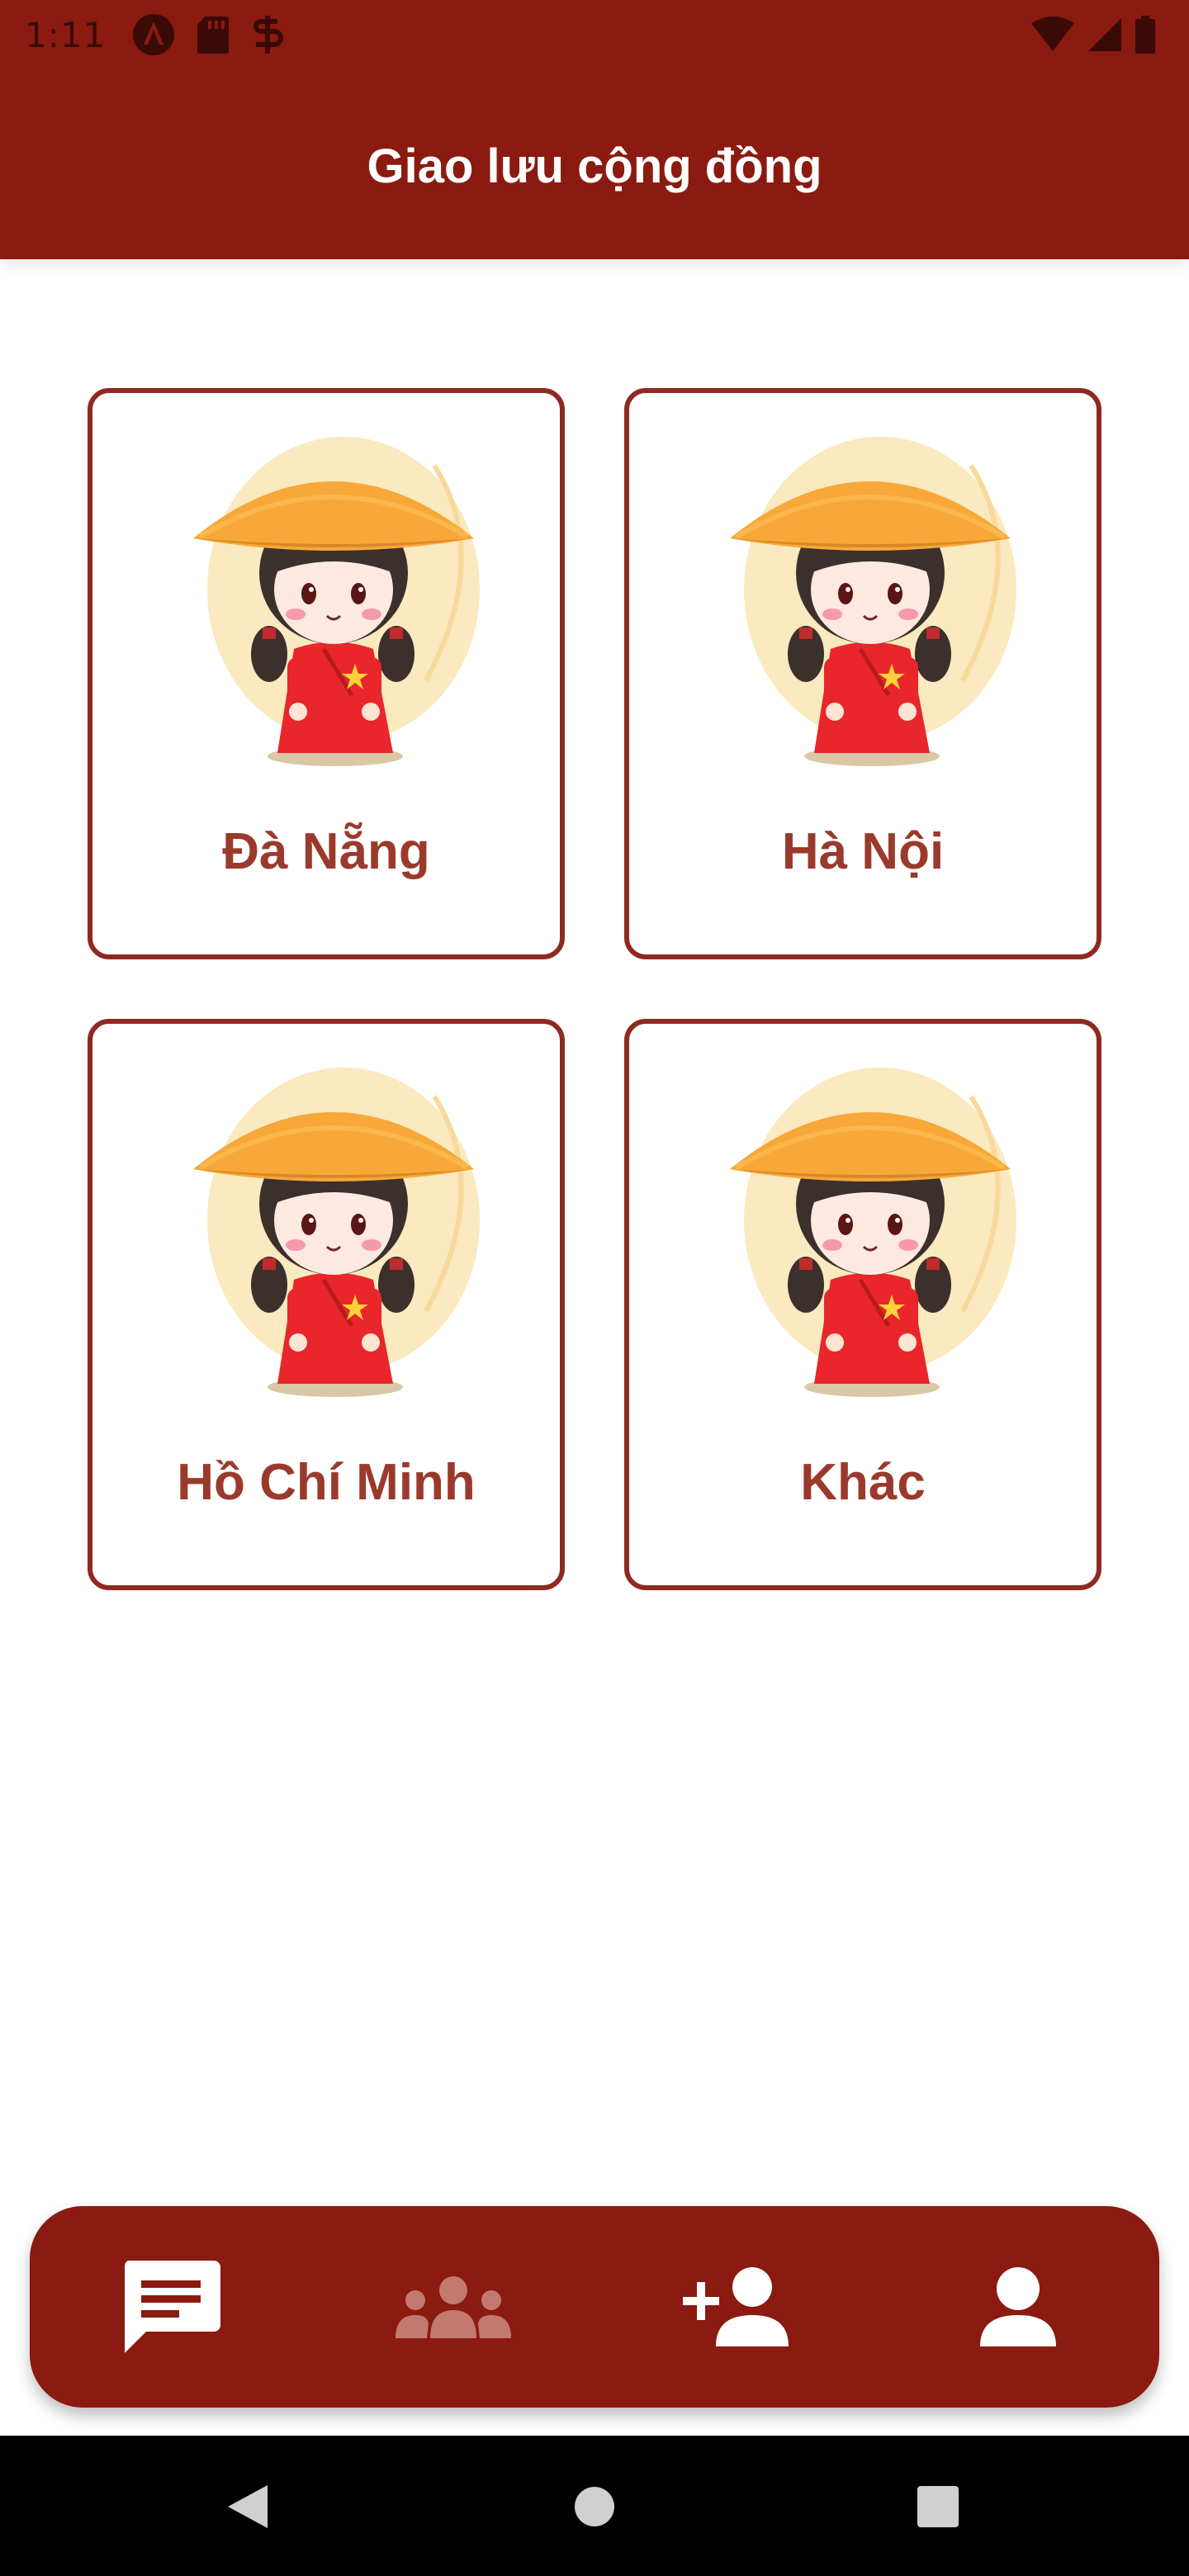 The image size is (1189, 2576). I want to click on battery-icon, so click(1145, 35).